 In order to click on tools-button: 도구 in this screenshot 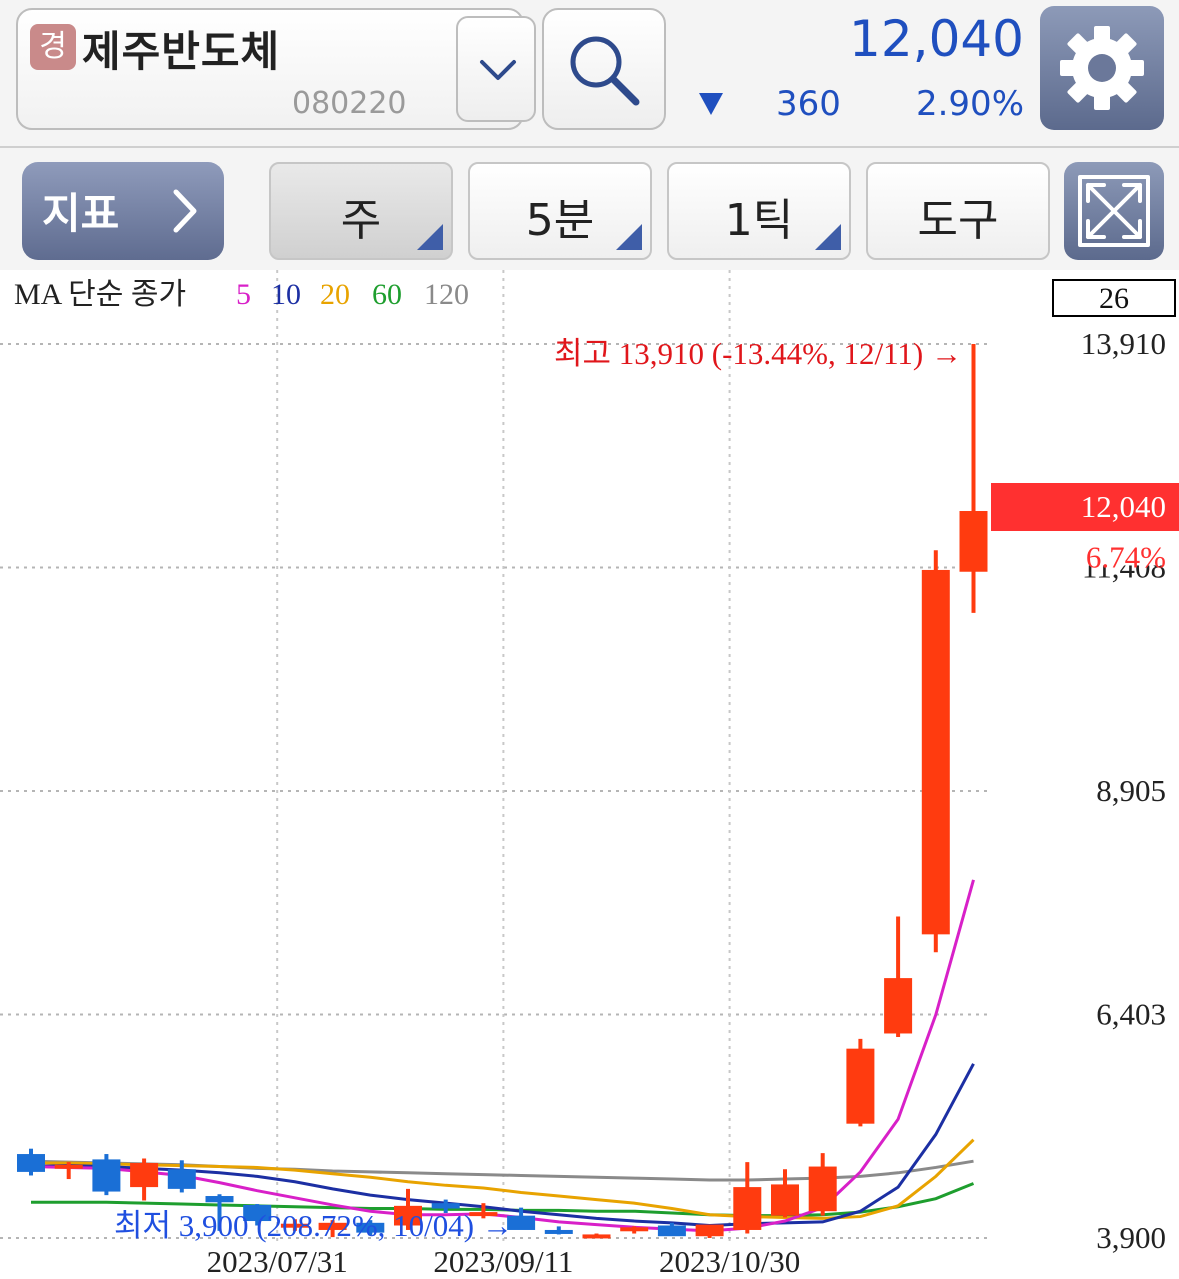, I will do `click(958, 211)`.